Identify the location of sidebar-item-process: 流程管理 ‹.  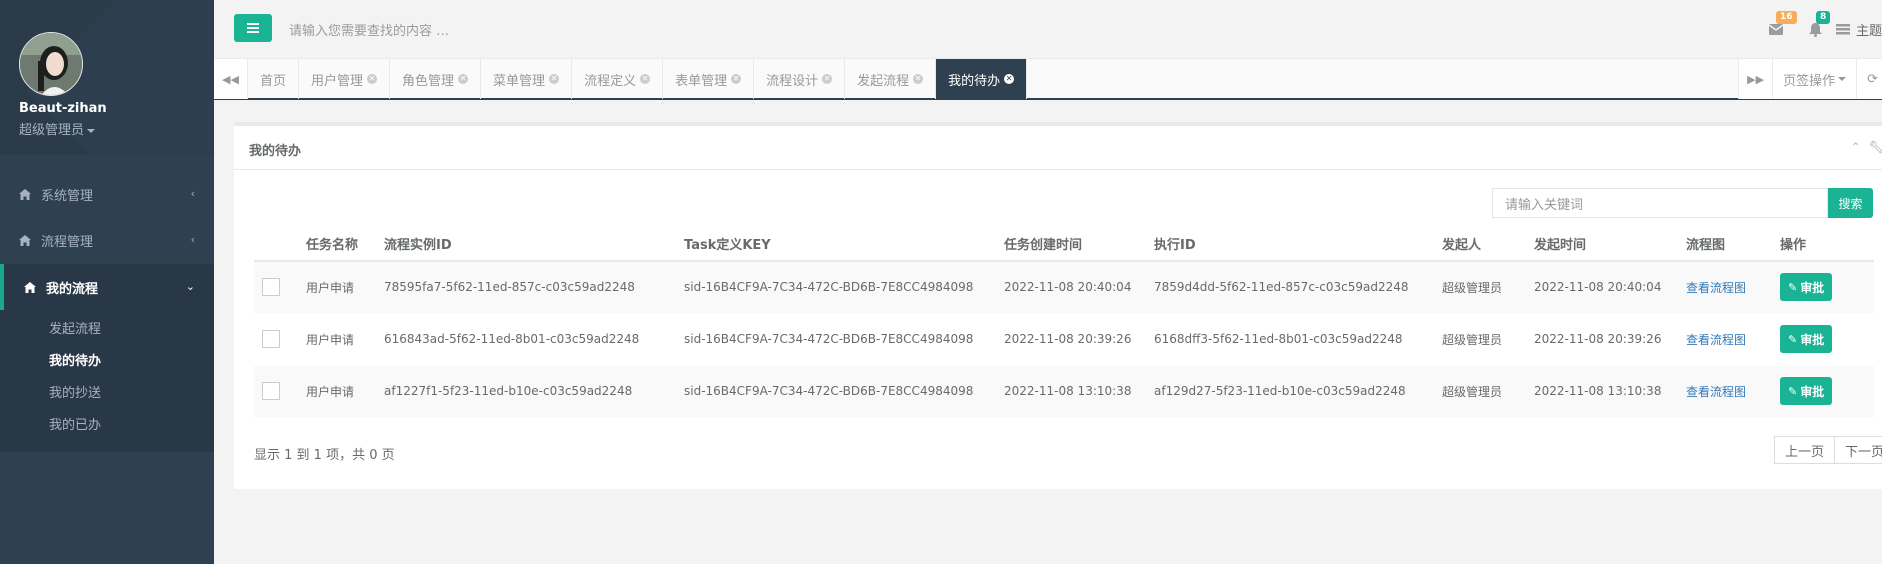
(107, 240).